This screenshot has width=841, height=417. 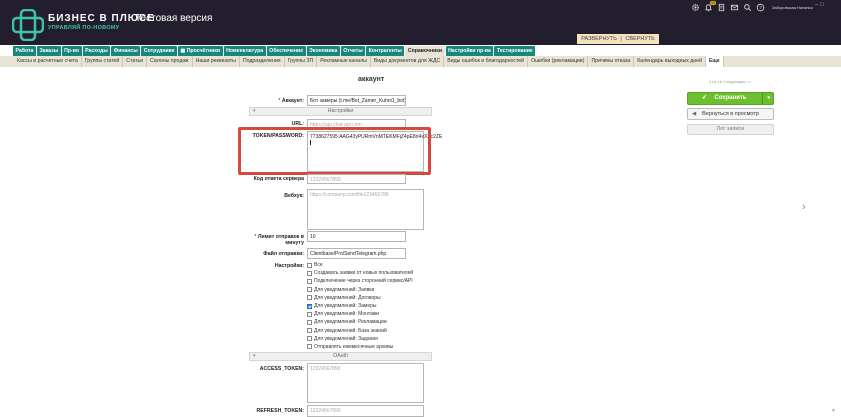 I want to click on option-create-requests: Создавать заявки от новых пользователей, so click(x=372, y=273).